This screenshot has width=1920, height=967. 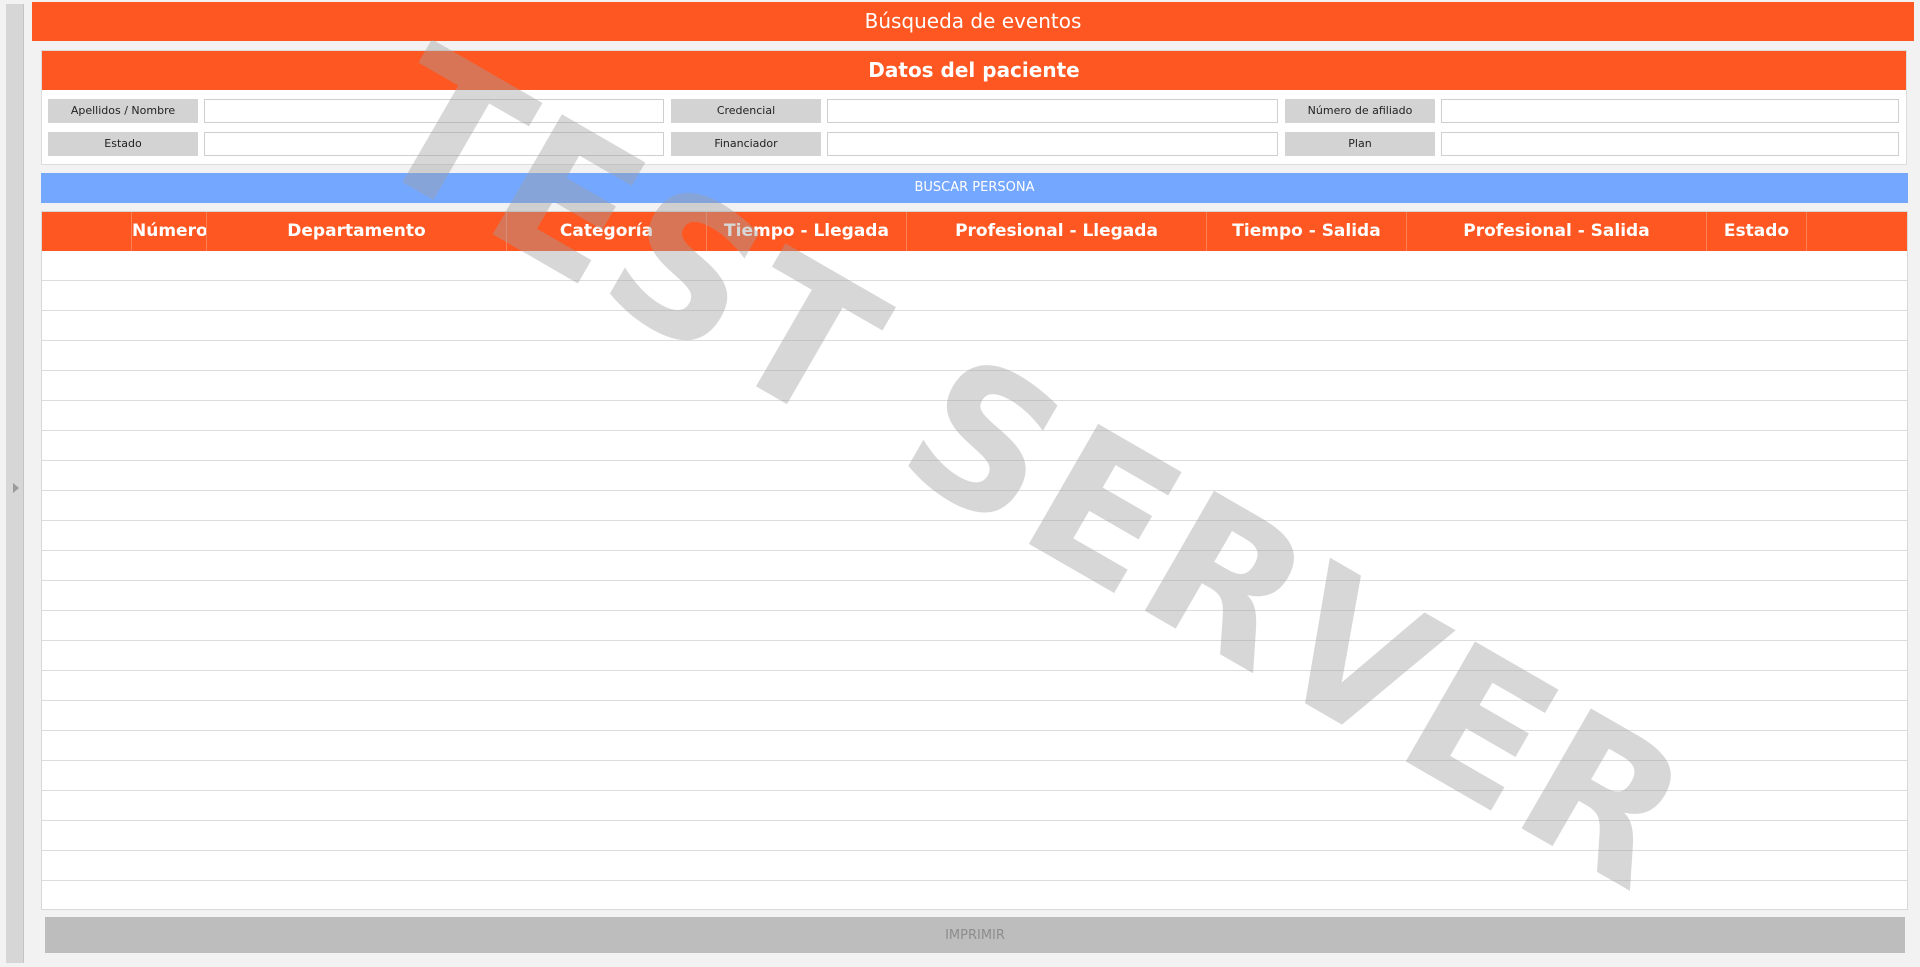 What do you see at coordinates (1670, 111) in the screenshot?
I see `afiliado-input` at bounding box center [1670, 111].